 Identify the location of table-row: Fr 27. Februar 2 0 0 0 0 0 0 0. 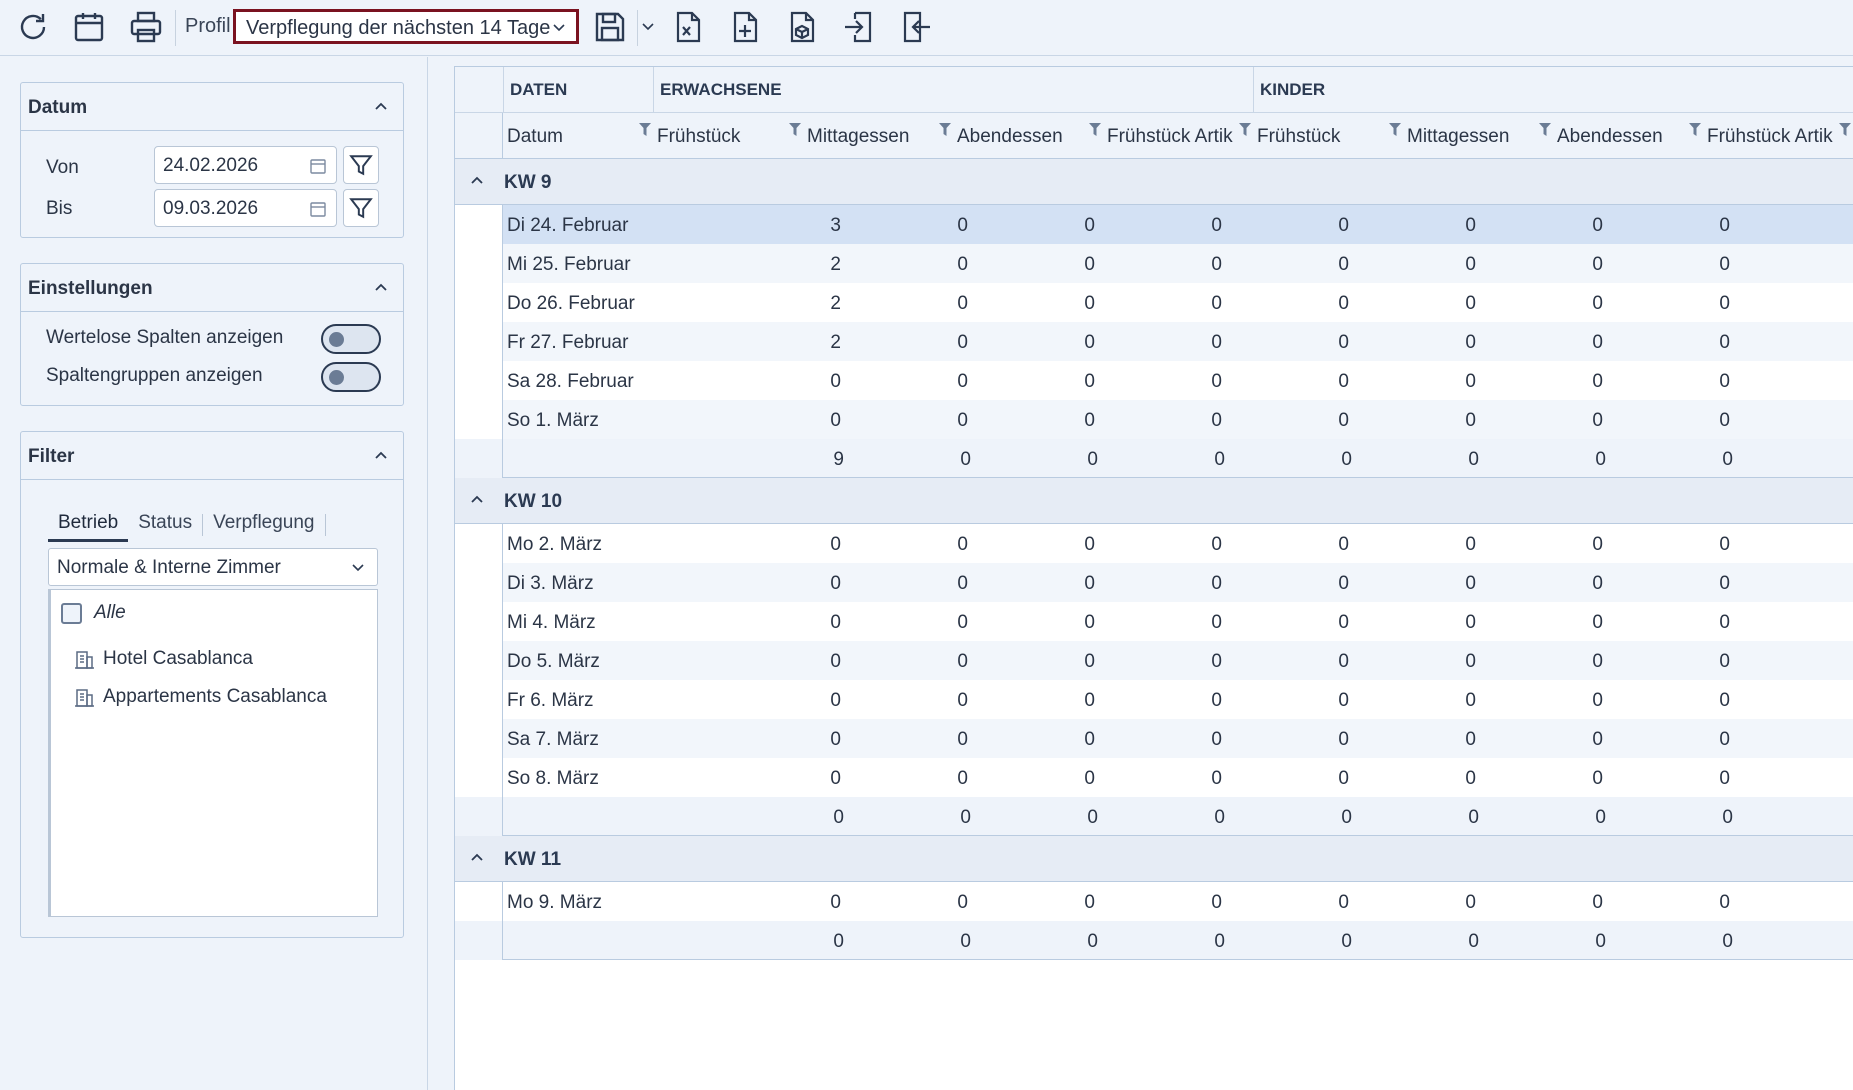
(1154, 341).